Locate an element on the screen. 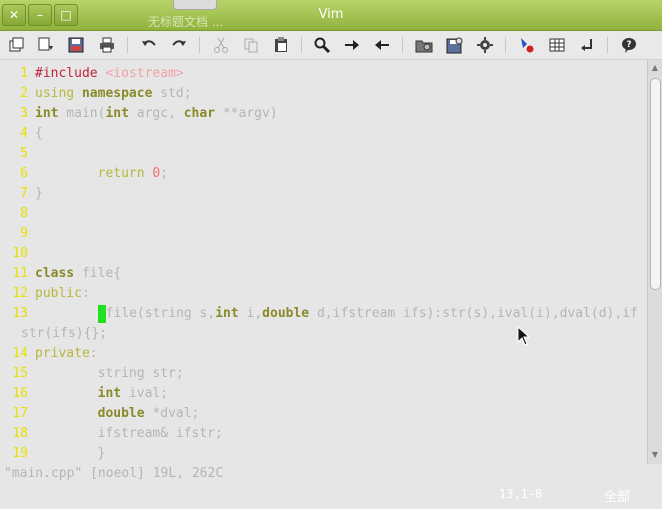 The image size is (662, 509). code-line: 18 ifstream& ifstr; is located at coordinates (323, 434).